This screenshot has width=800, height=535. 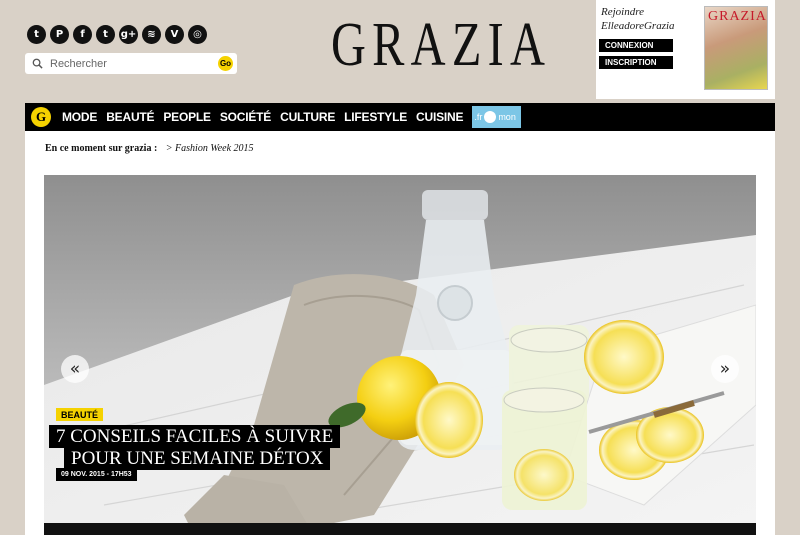 I want to click on google-plus-icon: g+, so click(x=128, y=34).